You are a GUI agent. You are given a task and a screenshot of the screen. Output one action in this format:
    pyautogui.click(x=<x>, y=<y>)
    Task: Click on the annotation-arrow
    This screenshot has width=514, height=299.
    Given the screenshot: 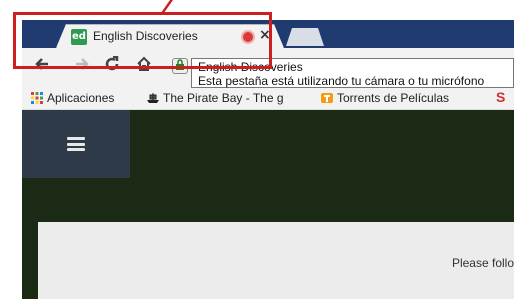 What is the action you would take?
    pyautogui.click(x=172, y=6)
    